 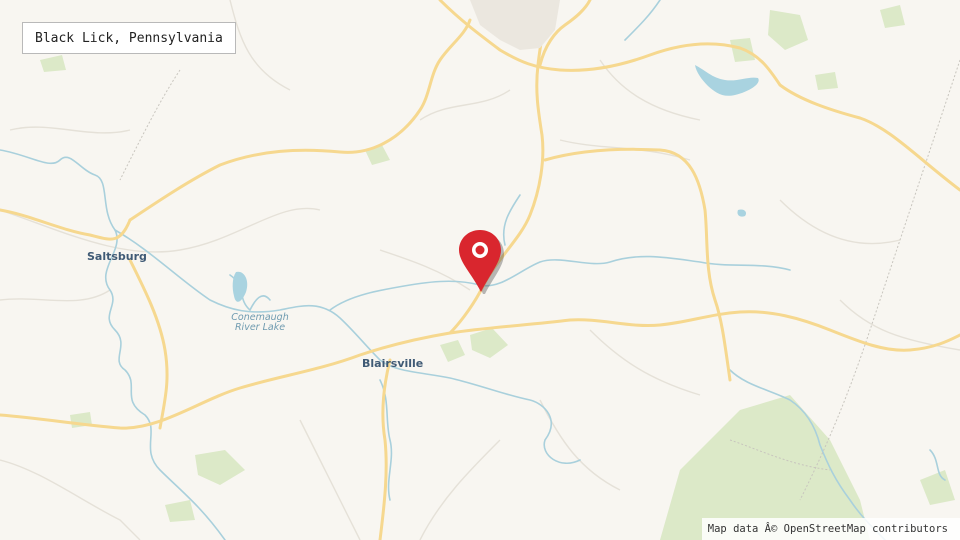 I want to click on map-attribution: Map data Â© OpenStreetMap contributors, so click(x=830, y=529).